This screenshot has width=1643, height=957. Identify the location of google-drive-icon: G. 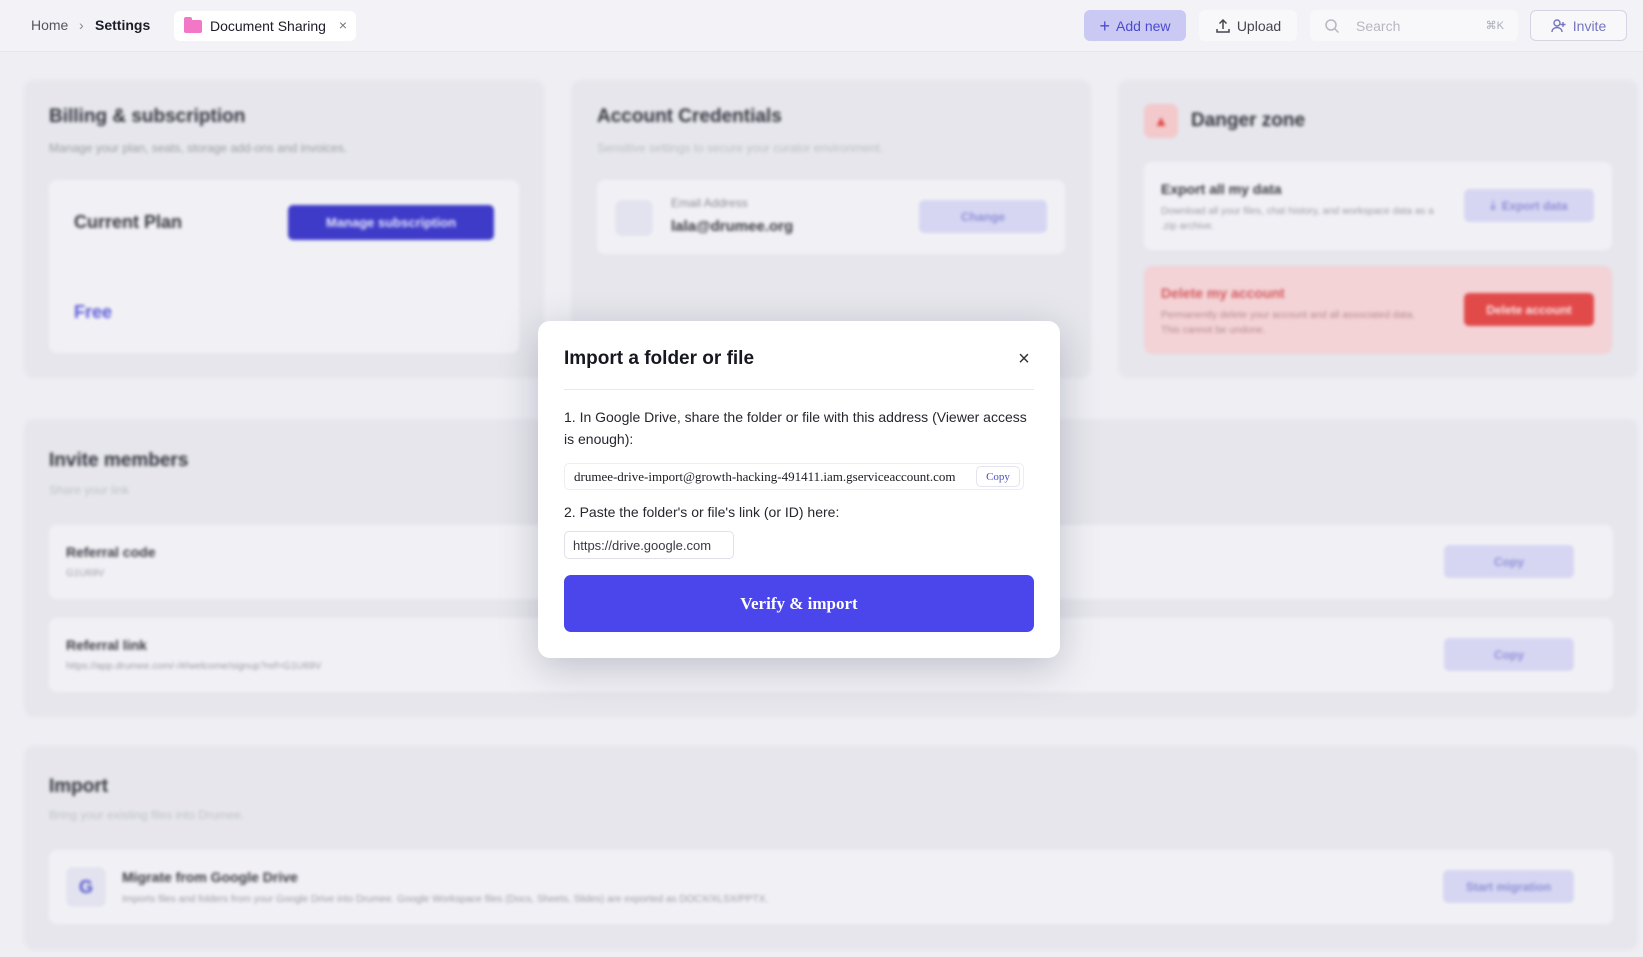
(86, 887).